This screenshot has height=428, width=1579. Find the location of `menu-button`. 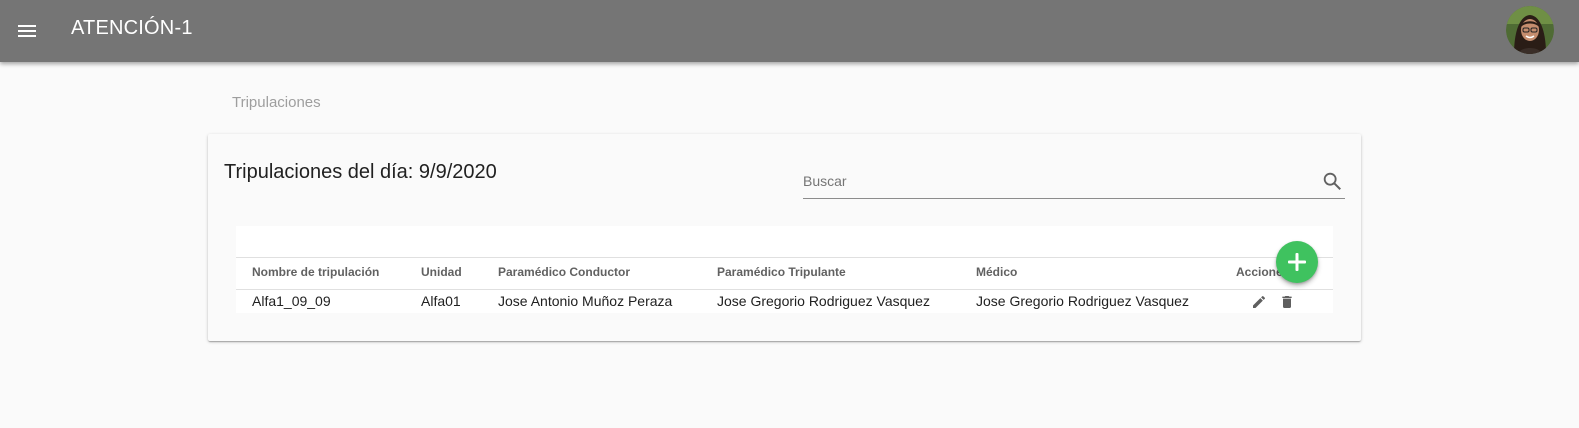

menu-button is located at coordinates (27, 31).